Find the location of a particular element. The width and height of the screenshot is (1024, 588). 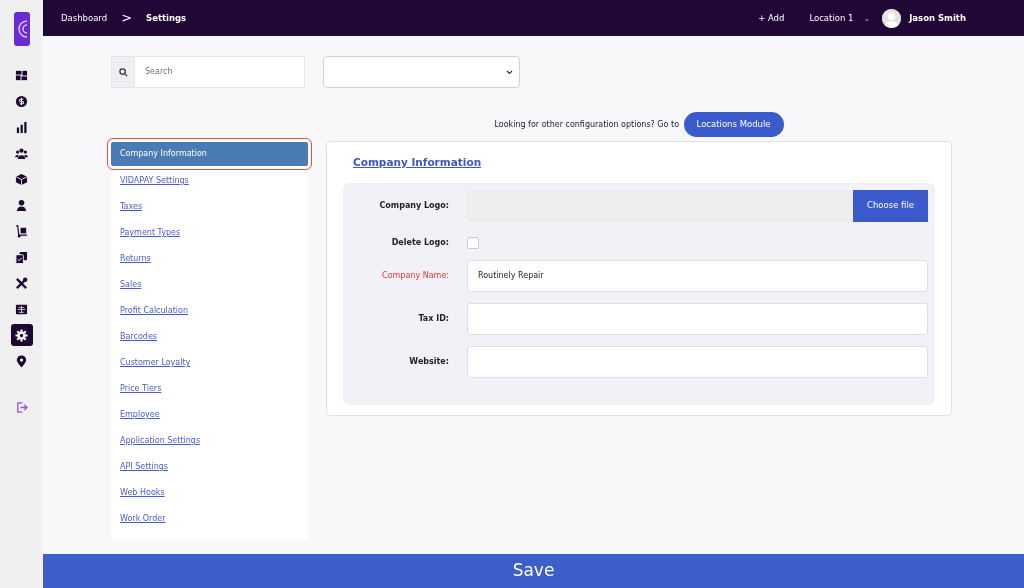

sidebar-nav-item is located at coordinates (21, 335).